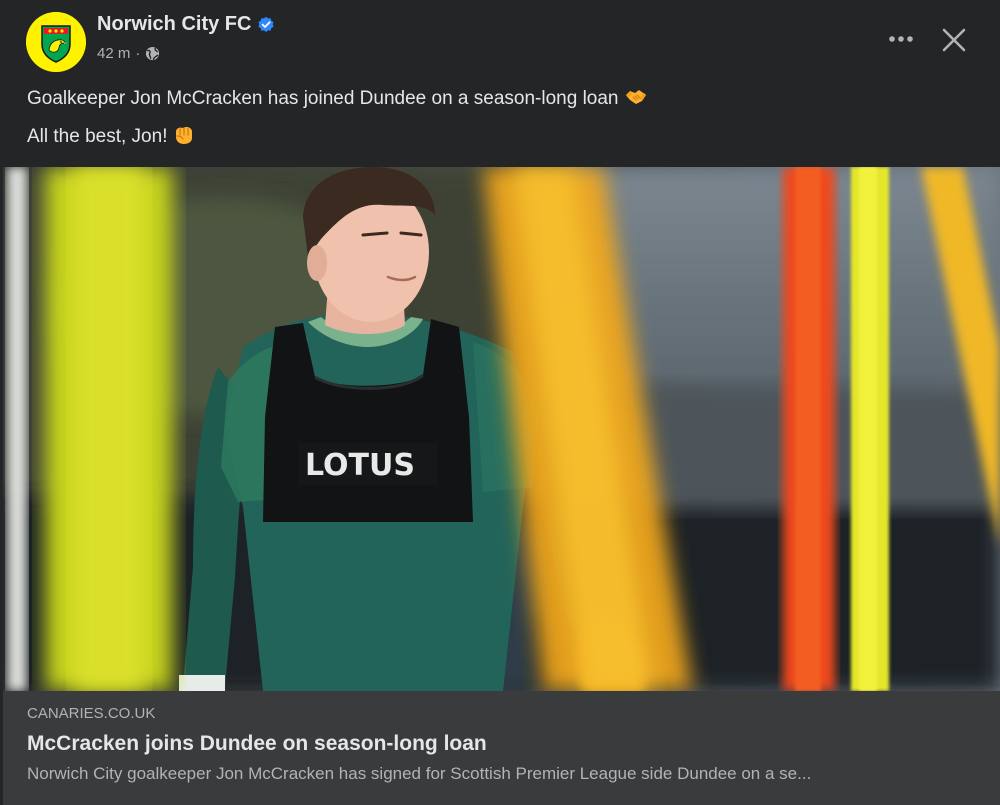 Image resolution: width=1000 pixels, height=805 pixels. I want to click on bib-sponsor-text: LOTUS, so click(360, 465).